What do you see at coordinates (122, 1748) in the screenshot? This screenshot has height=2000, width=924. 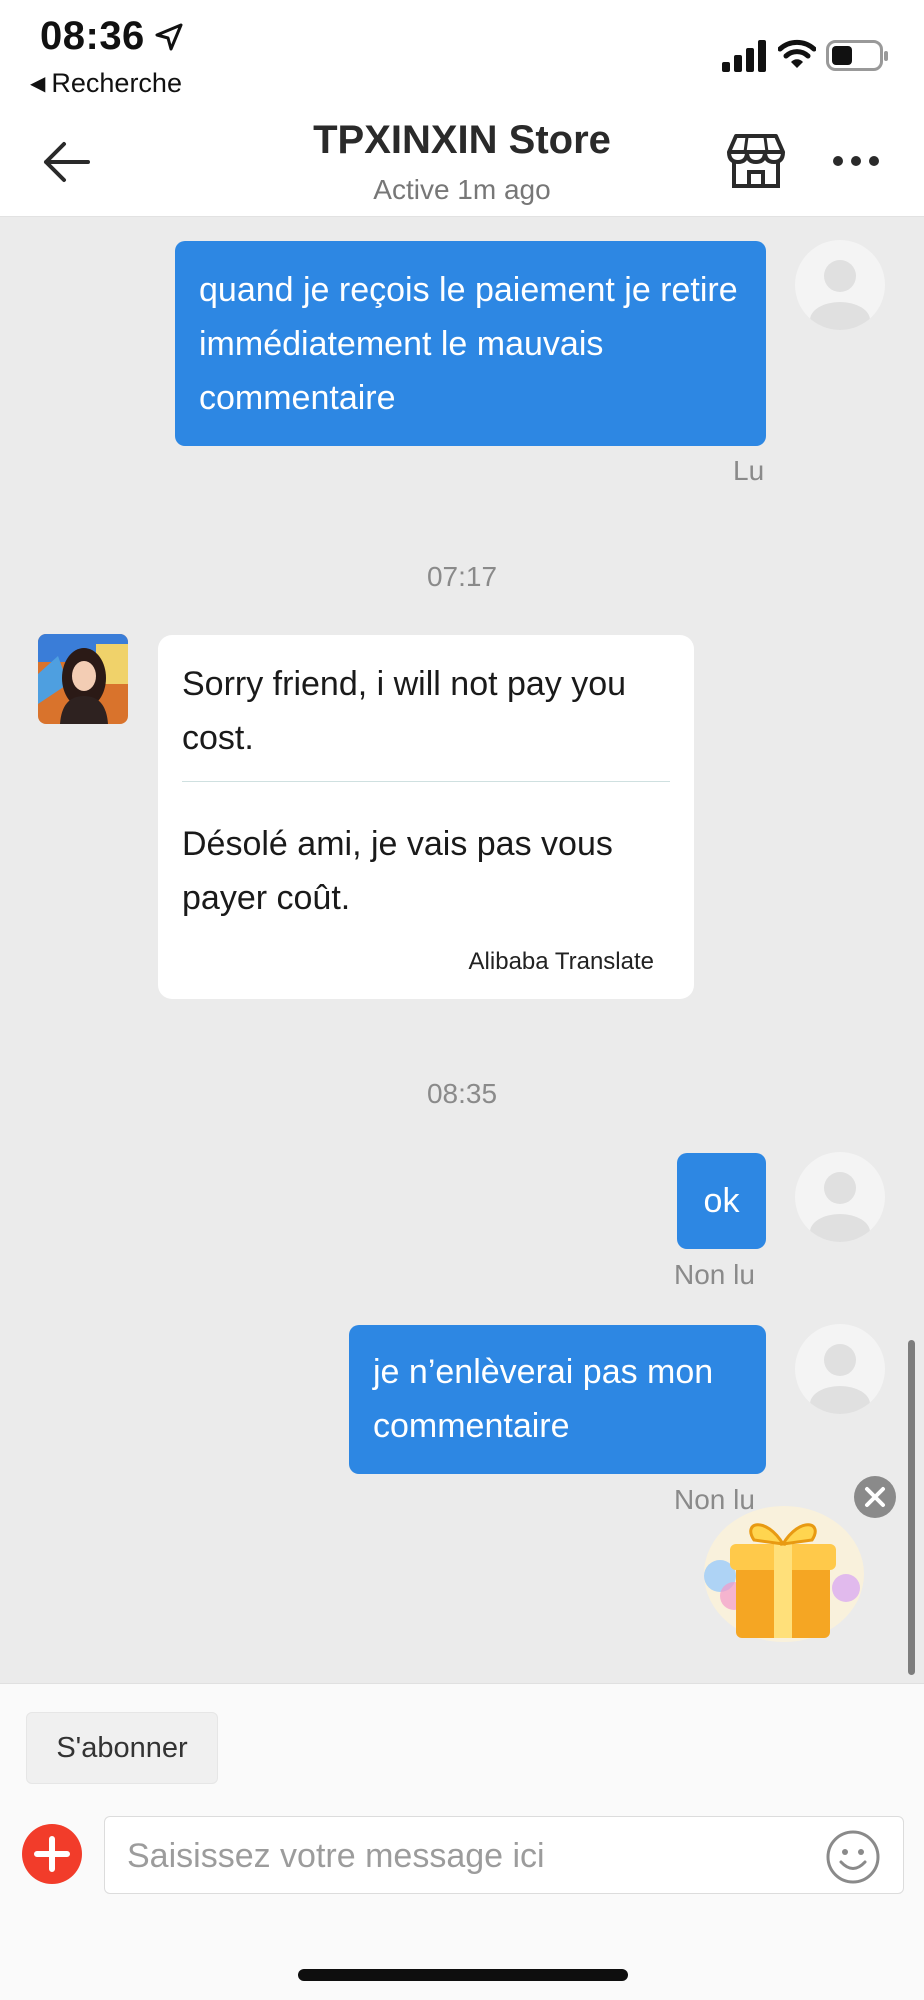 I see `subscribe-button: S'abonner` at bounding box center [122, 1748].